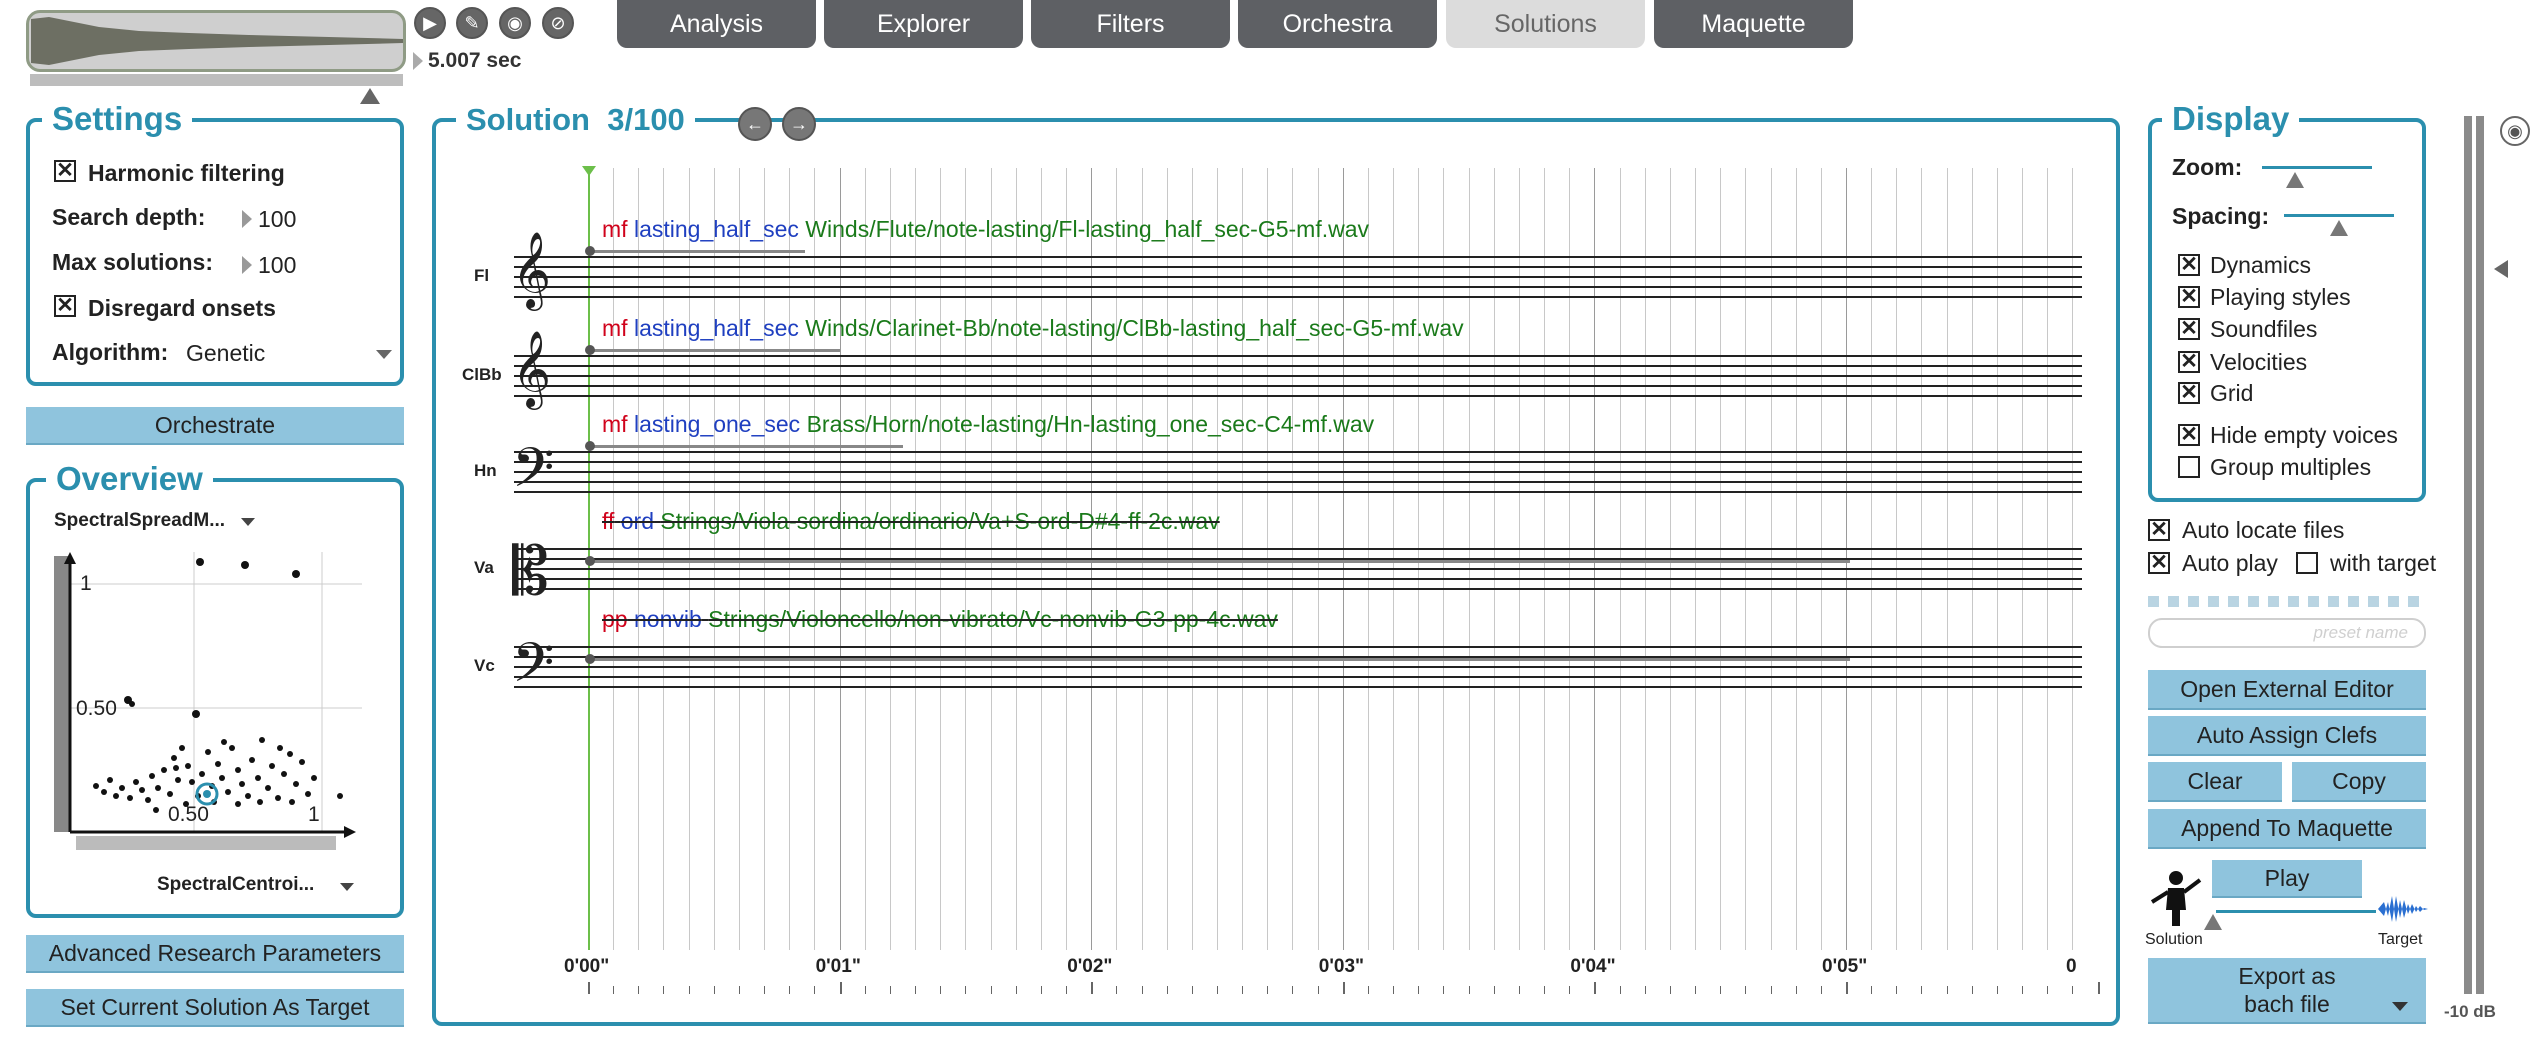 The image size is (2542, 1042). What do you see at coordinates (215, 1008) in the screenshot?
I see `set-current-solution-as-target-button: Set Current Solution As Target` at bounding box center [215, 1008].